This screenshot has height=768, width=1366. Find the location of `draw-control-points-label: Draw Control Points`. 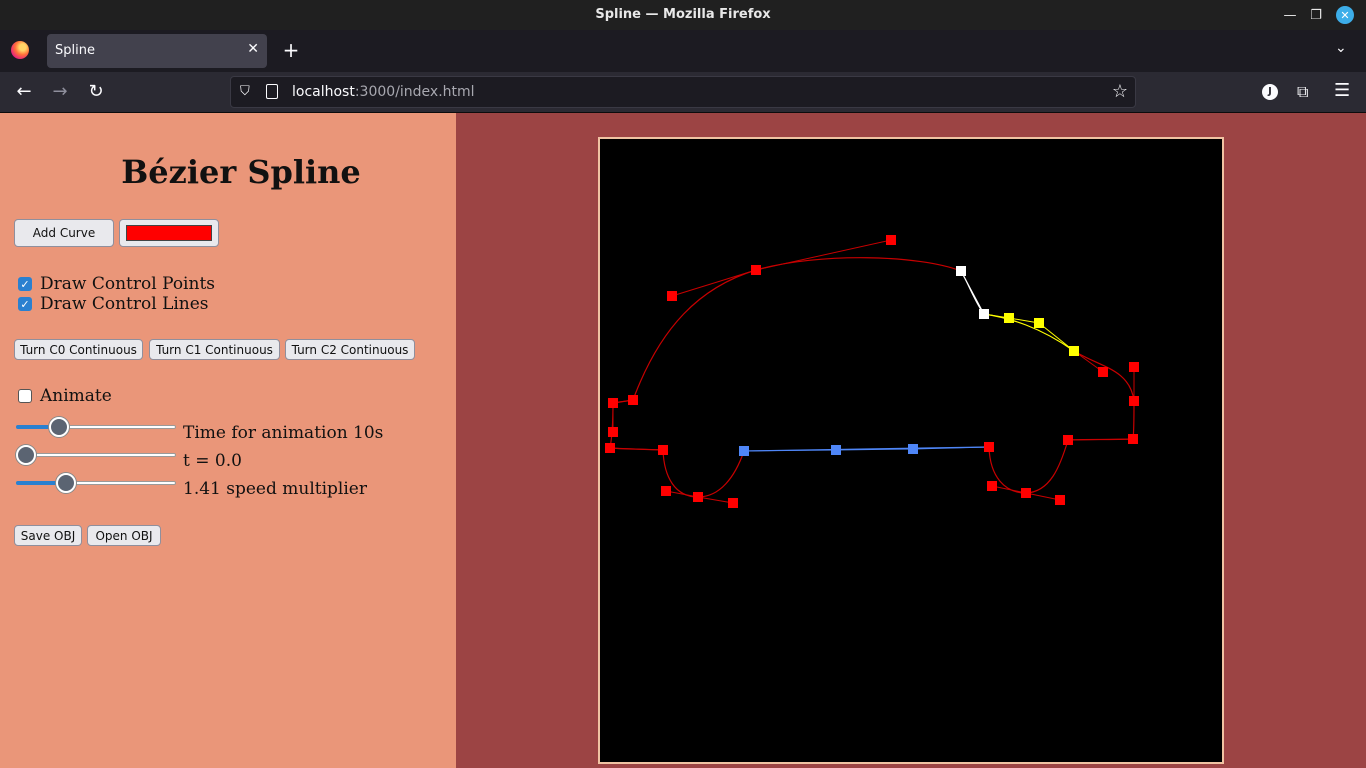

draw-control-points-label: Draw Control Points is located at coordinates (127, 284).